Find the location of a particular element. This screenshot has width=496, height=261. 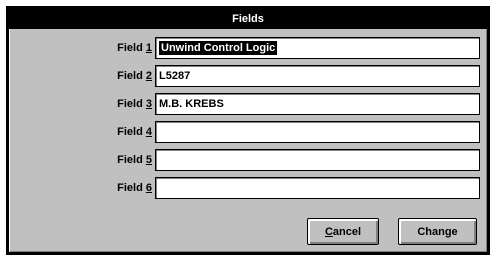

field-4-input is located at coordinates (317, 132).